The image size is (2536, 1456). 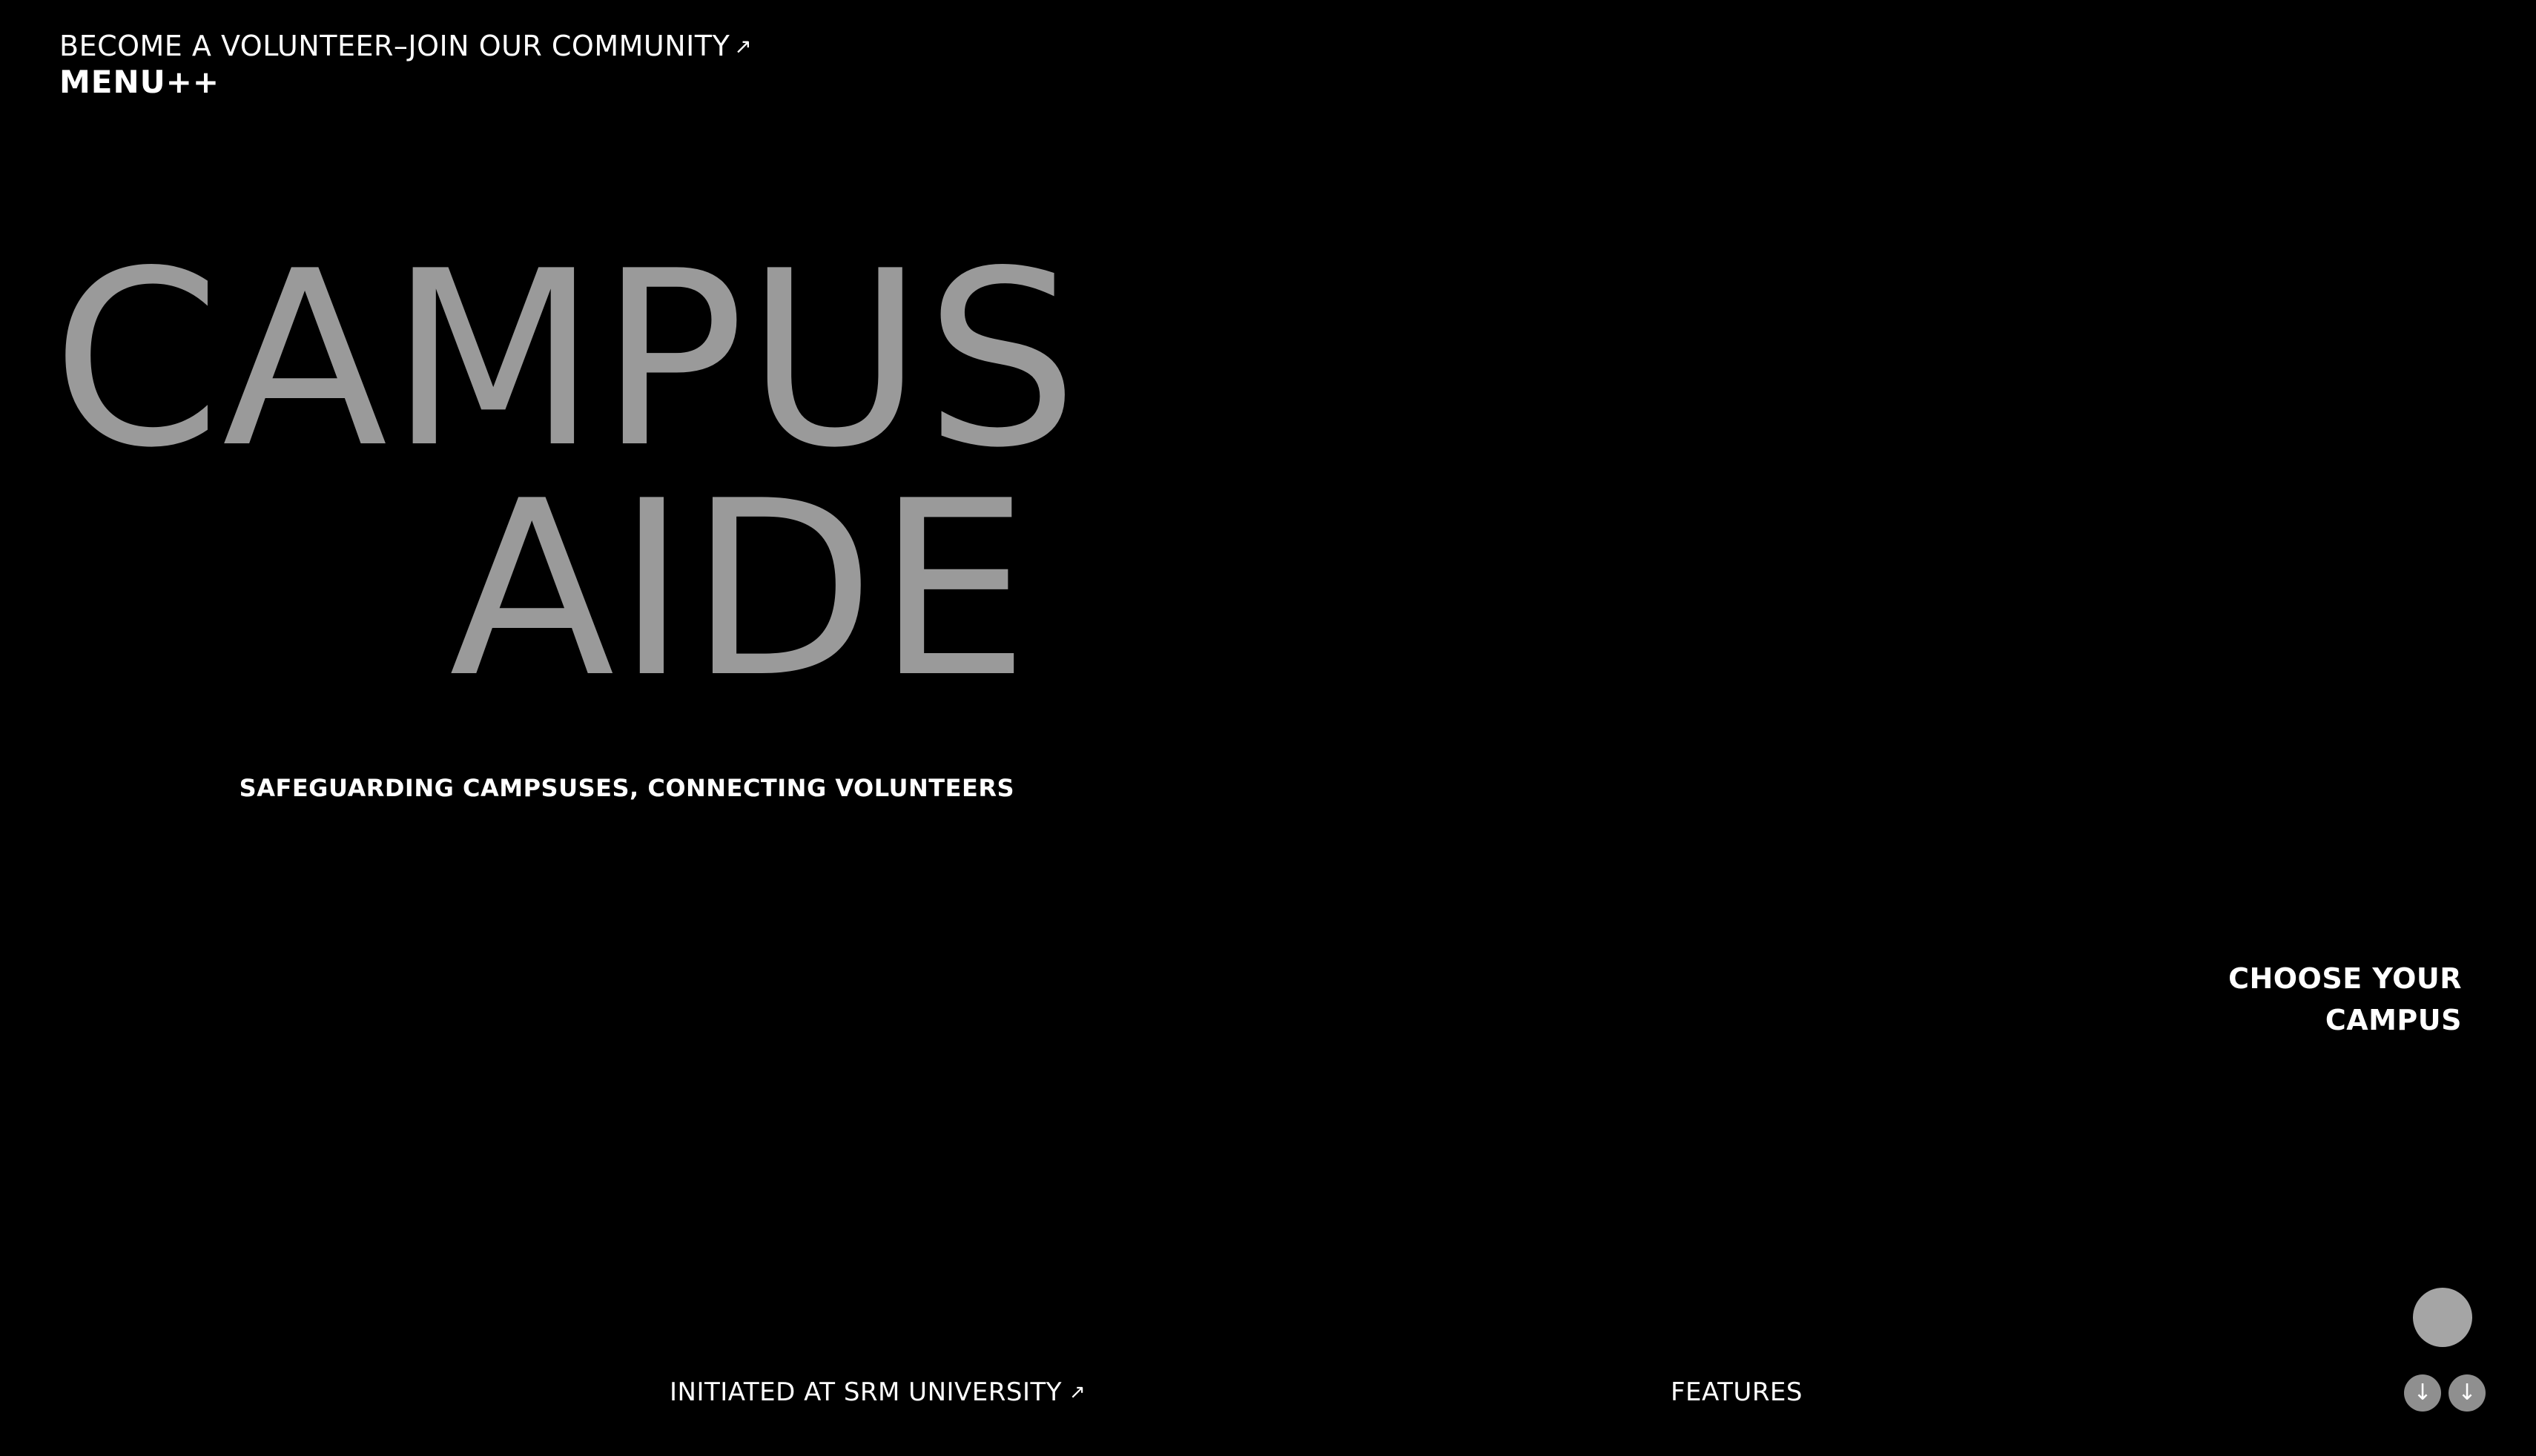 I want to click on hero-title-line-1: CAMPUS, so click(x=566, y=360).